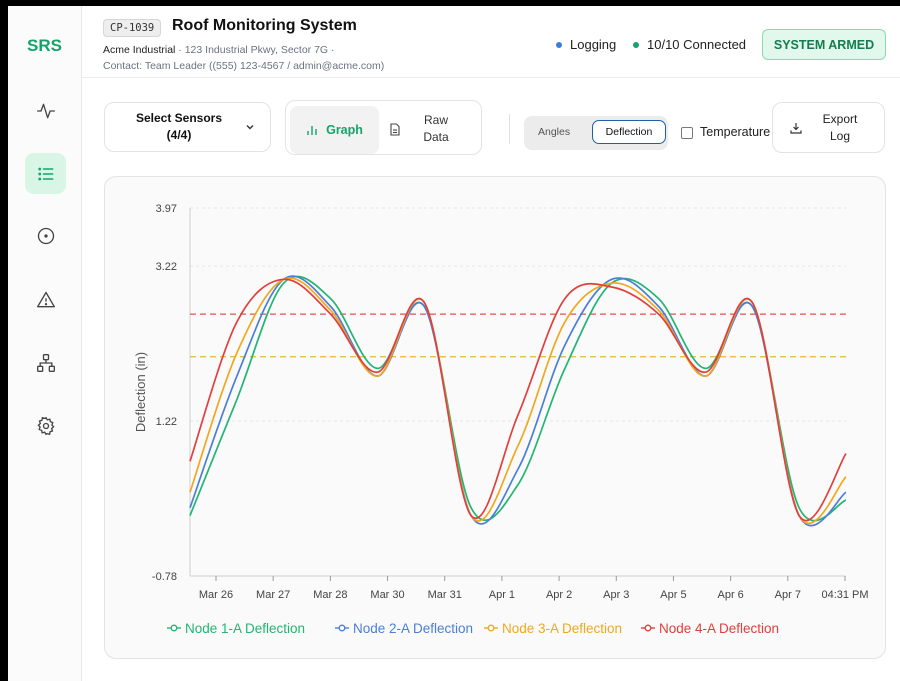  I want to click on export-label: Export Log, so click(840, 128).